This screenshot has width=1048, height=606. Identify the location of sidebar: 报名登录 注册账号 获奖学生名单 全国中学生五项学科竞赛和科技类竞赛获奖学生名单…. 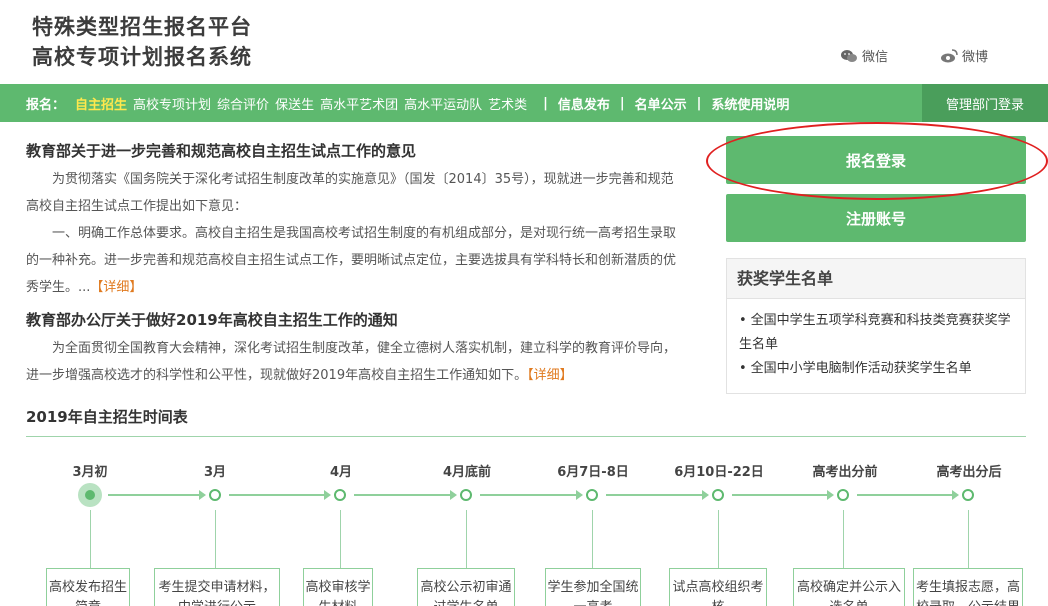
(877, 258).